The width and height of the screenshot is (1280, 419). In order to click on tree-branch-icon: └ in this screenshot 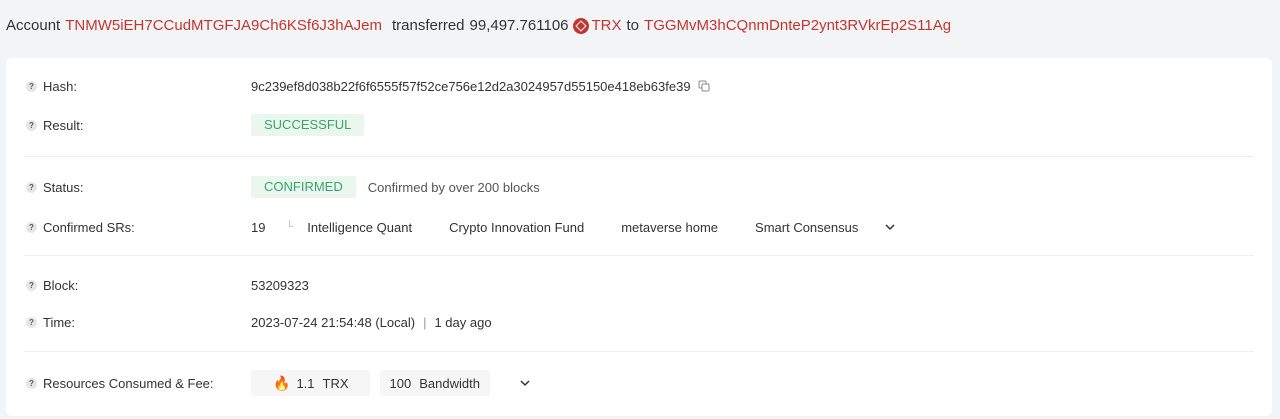, I will do `click(289, 227)`.